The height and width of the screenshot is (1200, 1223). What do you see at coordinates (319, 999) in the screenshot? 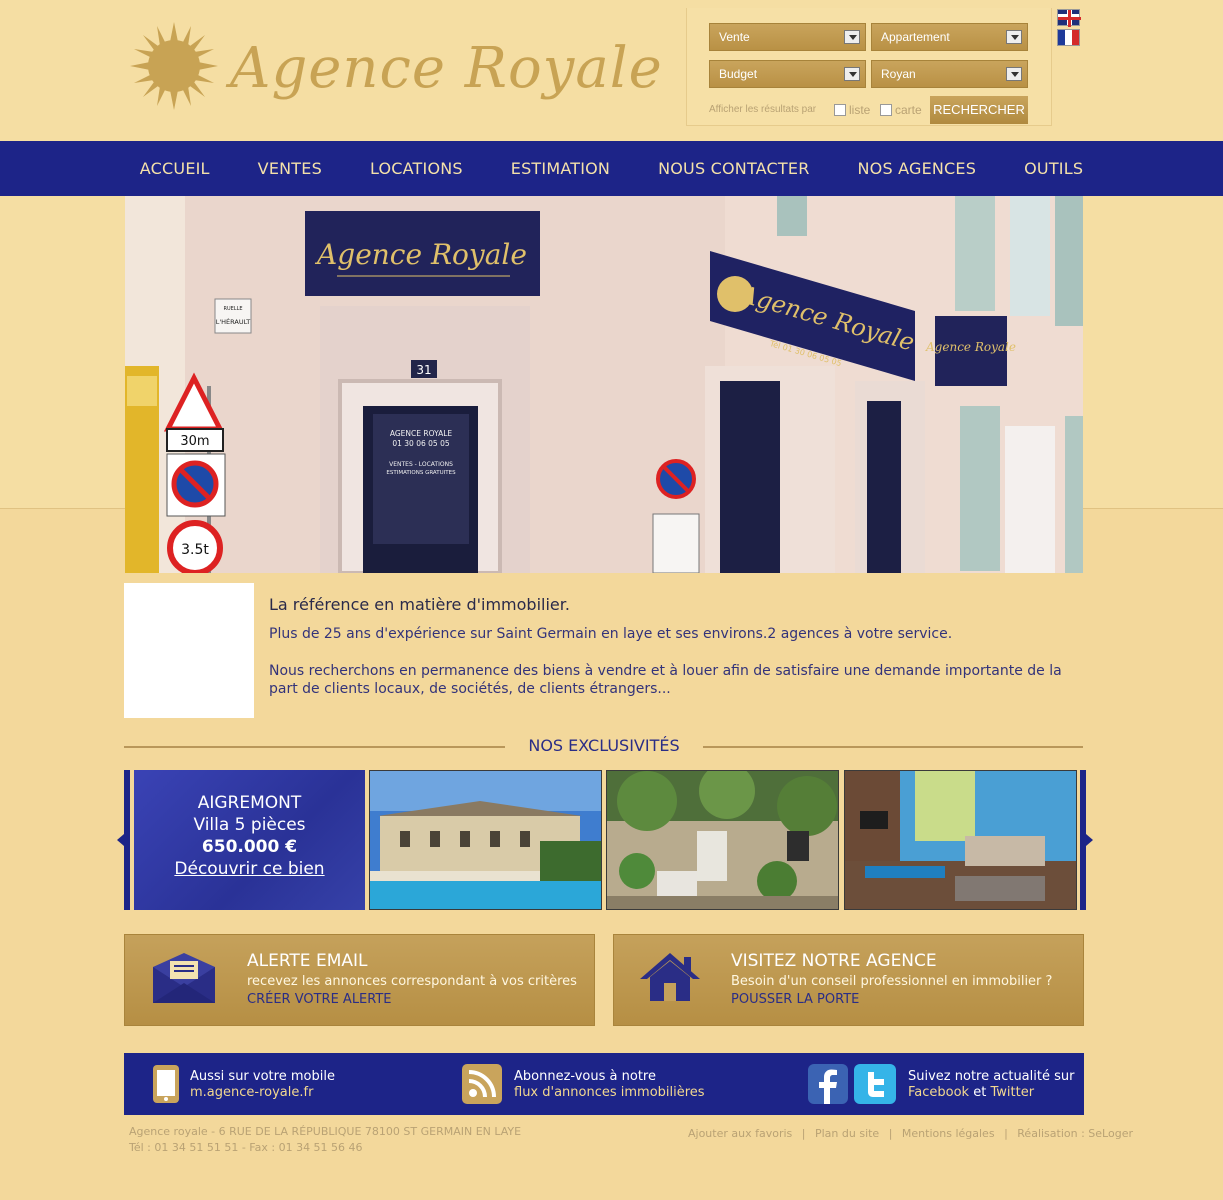
I see `create-alert-link: CRÉER VOTRE ALERTE` at bounding box center [319, 999].